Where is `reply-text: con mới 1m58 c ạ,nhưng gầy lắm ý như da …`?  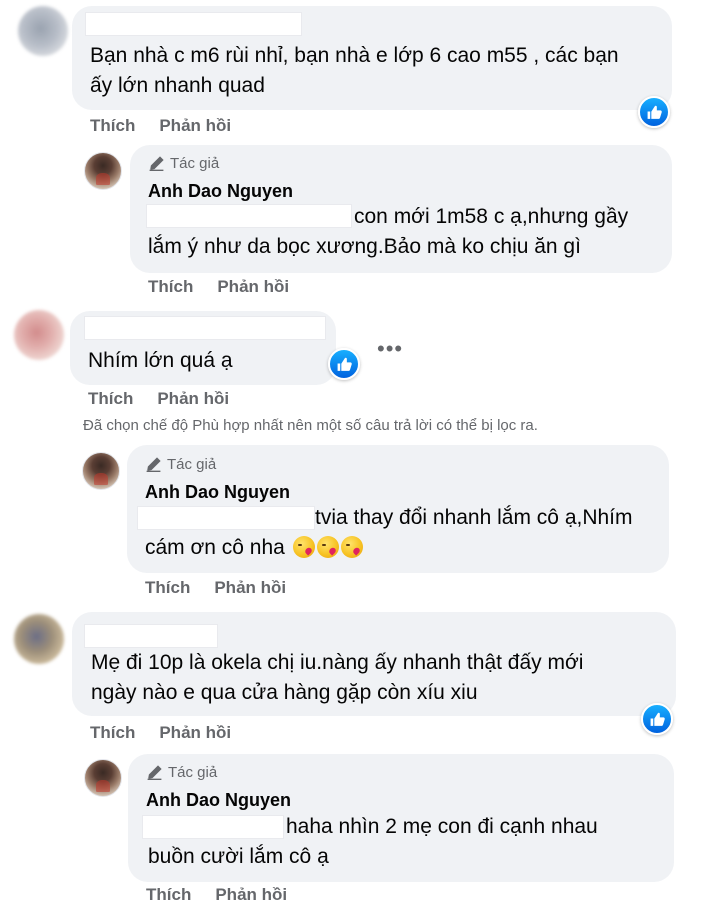 reply-text: con mới 1m58 c ạ,nhưng gầy lắm ý như da … is located at coordinates (388, 231).